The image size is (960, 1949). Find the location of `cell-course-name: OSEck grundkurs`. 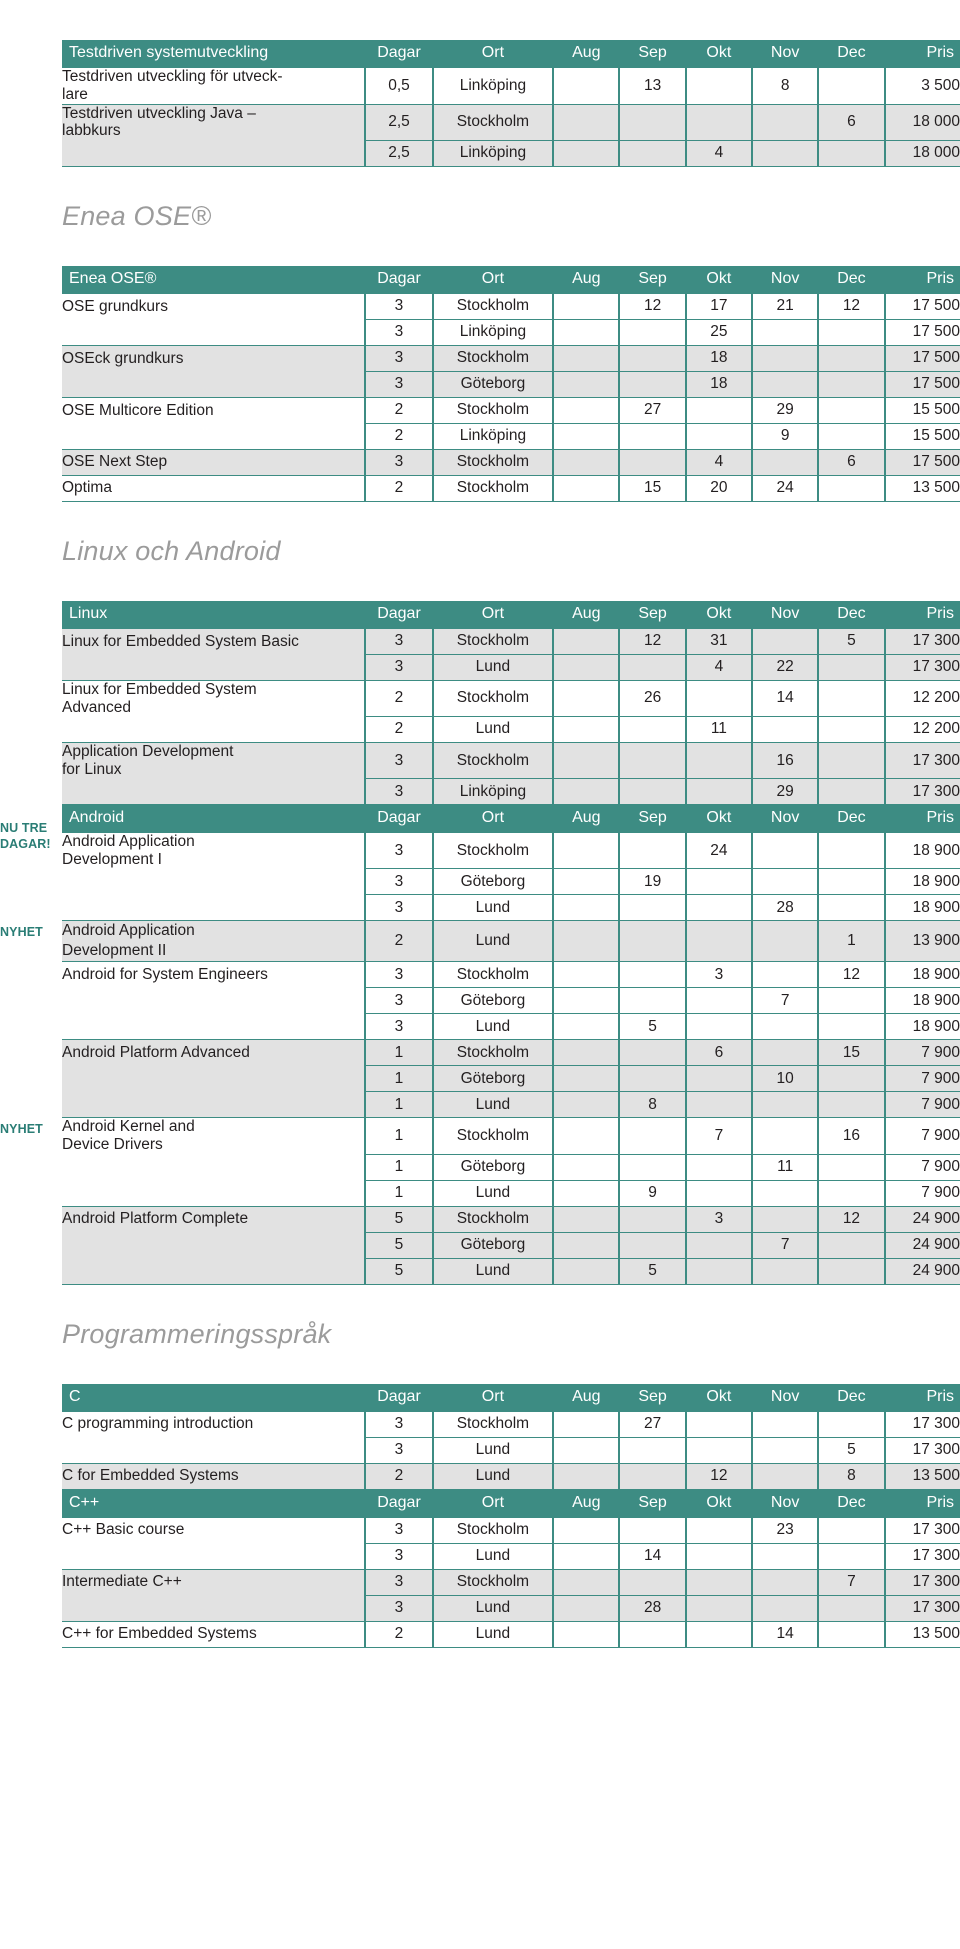

cell-course-name: OSEck grundkurs is located at coordinates (214, 358).